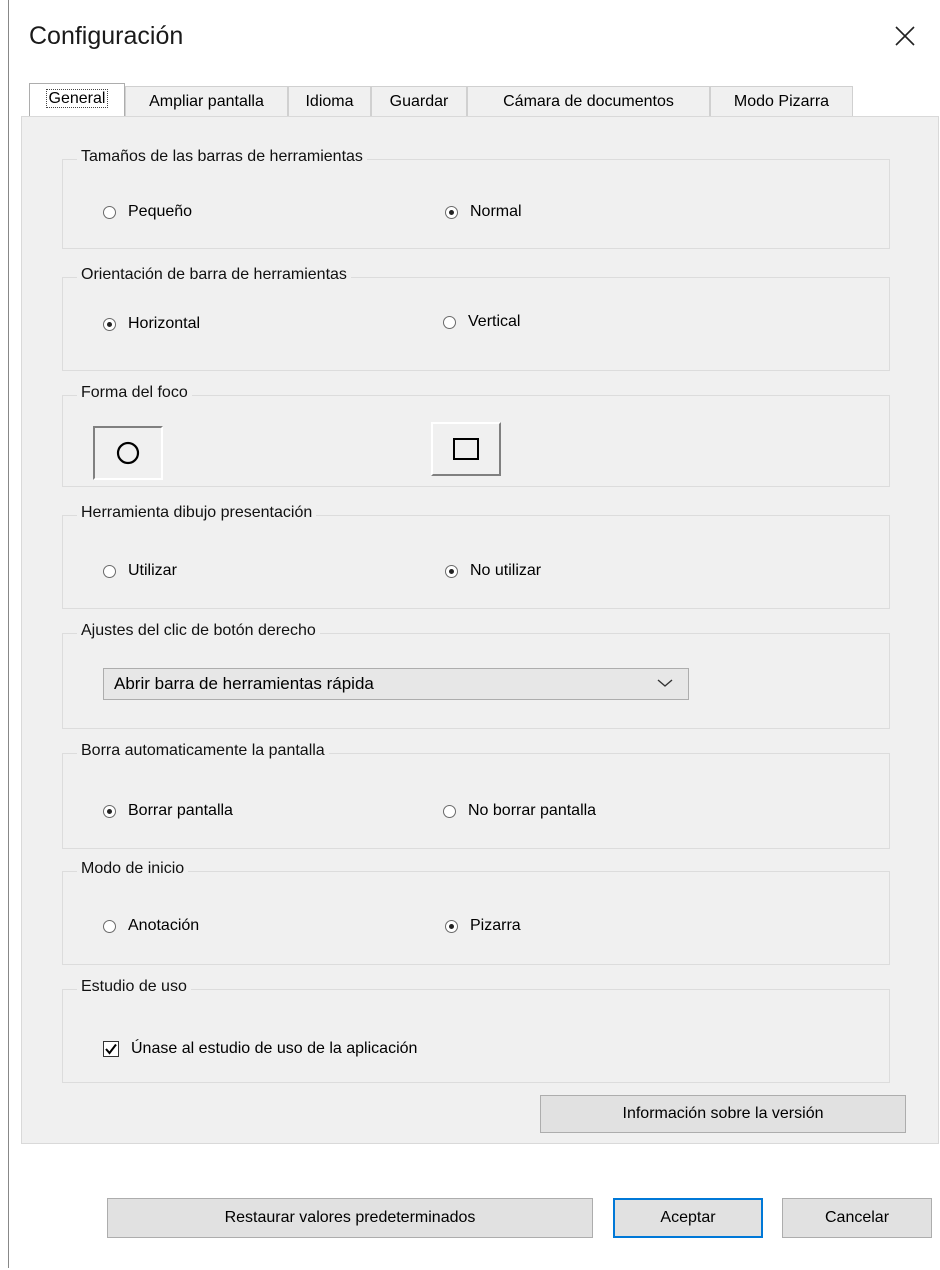 This screenshot has width=940, height=1270. What do you see at coordinates (222, 157) in the screenshot?
I see `group-legend: Tamaños de las barras de herramientas` at bounding box center [222, 157].